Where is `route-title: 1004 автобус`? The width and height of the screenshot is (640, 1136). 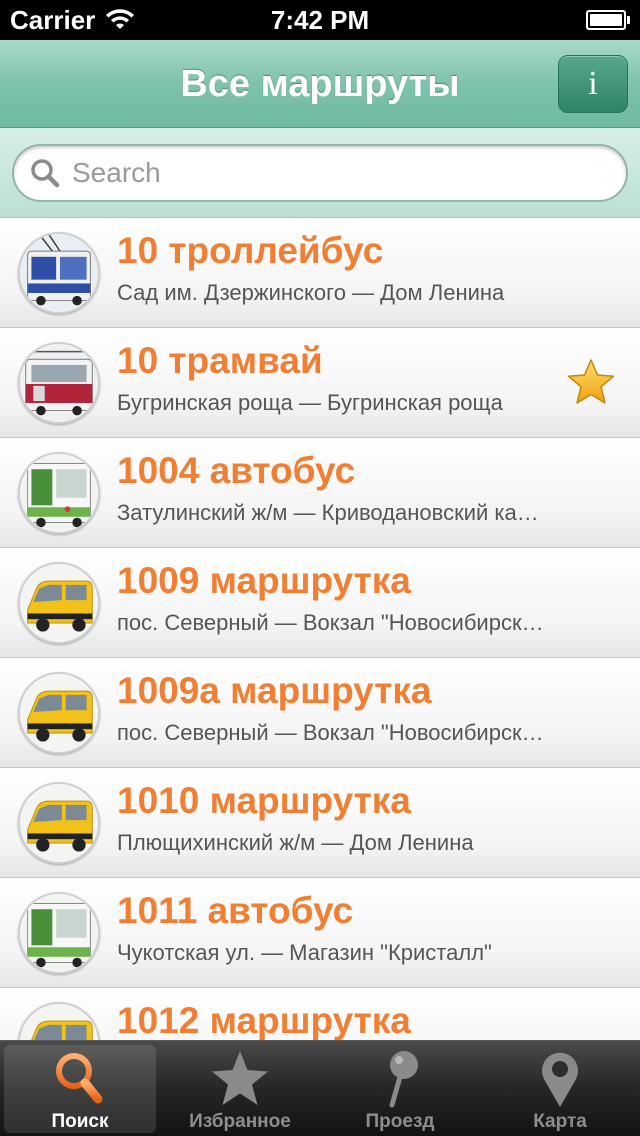
route-title: 1004 автобус is located at coordinates (236, 470).